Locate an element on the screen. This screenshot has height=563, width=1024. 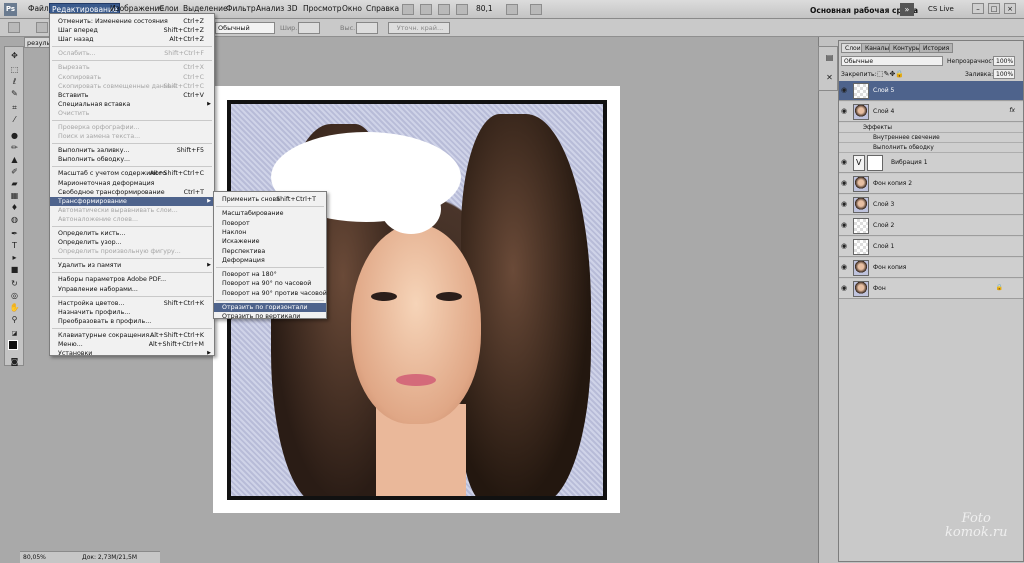
default-colors-icon: ◪ is located at coordinates (14, 333).